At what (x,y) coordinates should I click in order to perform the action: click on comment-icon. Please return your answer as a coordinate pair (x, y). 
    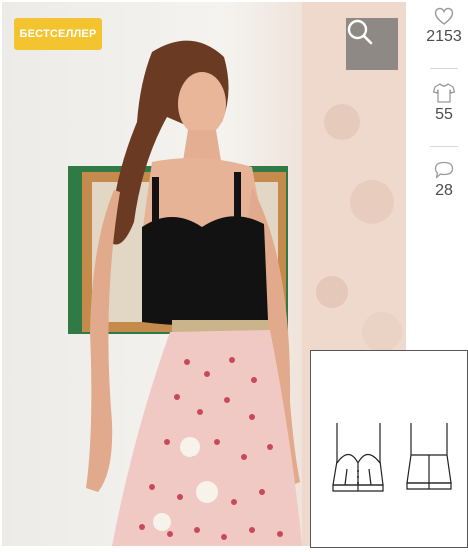
    Looking at the image, I should click on (444, 170).